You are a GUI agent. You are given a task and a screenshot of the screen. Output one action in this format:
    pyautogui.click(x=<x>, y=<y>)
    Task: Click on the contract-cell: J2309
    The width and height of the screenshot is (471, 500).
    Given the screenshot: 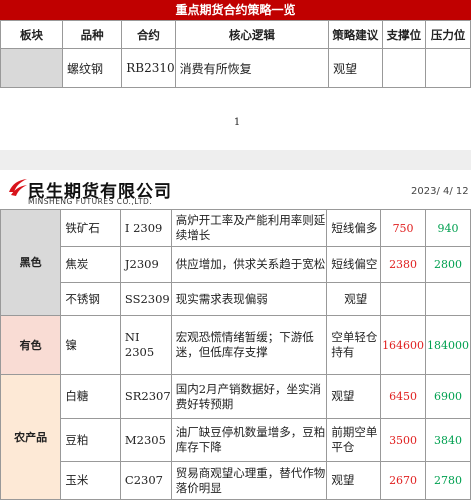 What is the action you would take?
    pyautogui.click(x=145, y=264)
    